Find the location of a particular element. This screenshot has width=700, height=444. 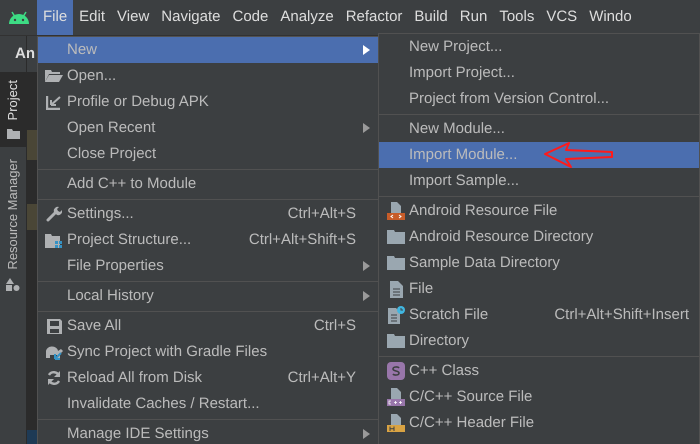

editor-selection is located at coordinates (32, 437).